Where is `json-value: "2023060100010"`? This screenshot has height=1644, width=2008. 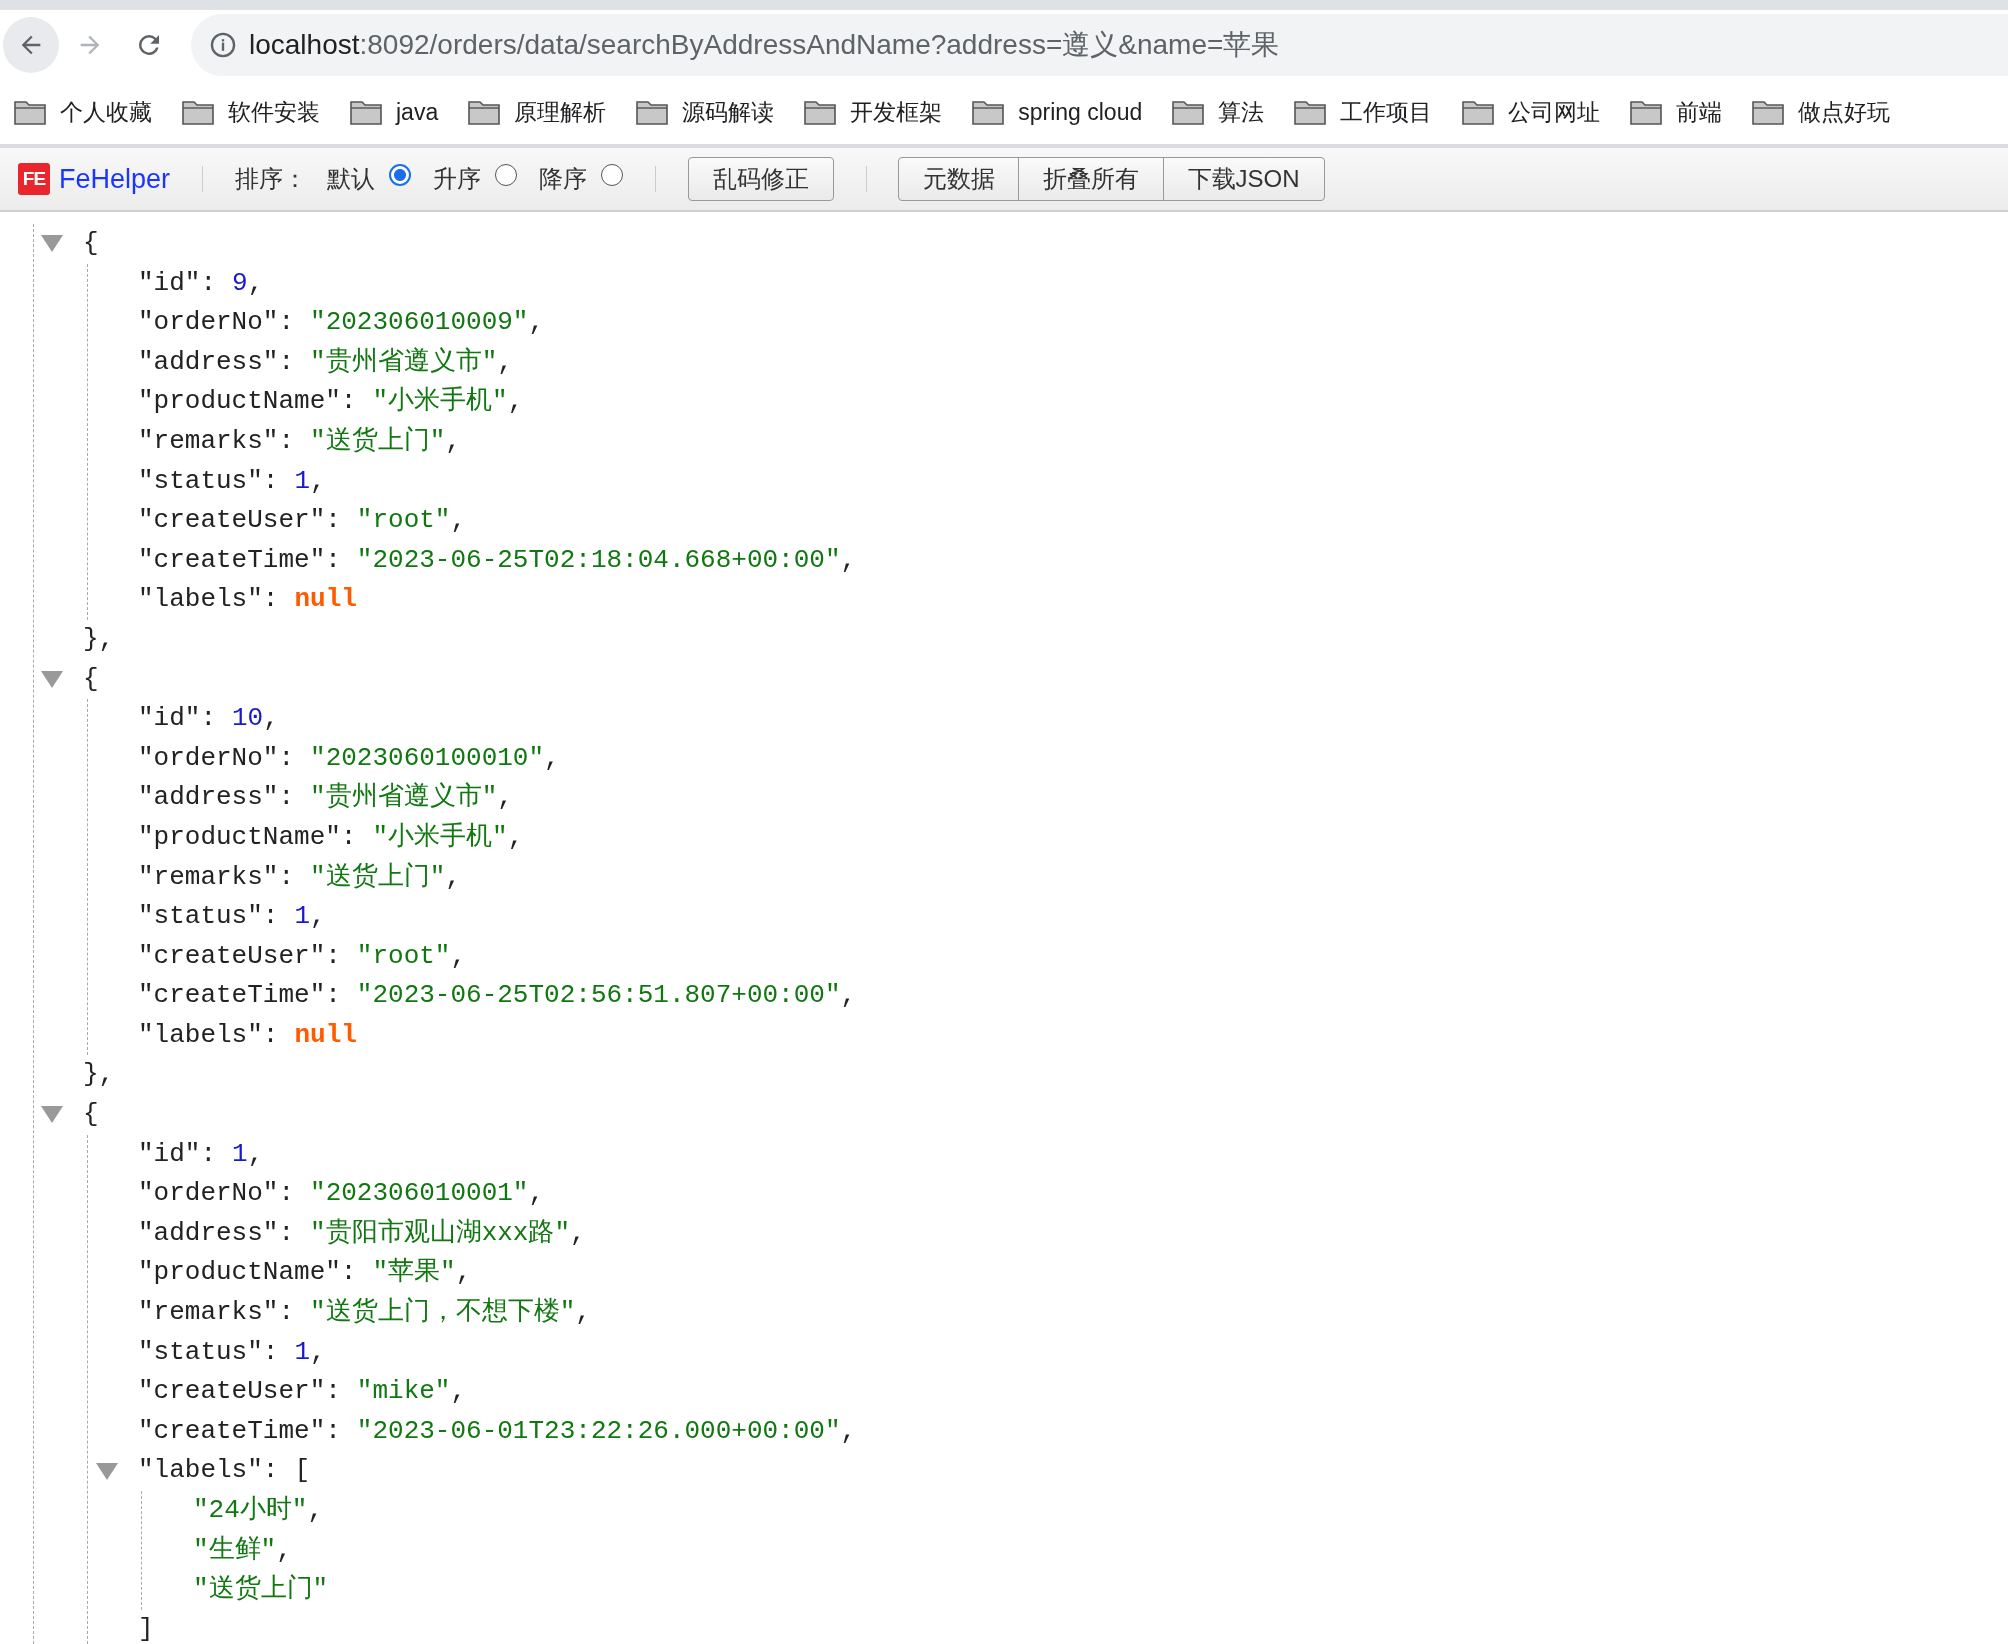 json-value: "2023060100010" is located at coordinates (427, 758).